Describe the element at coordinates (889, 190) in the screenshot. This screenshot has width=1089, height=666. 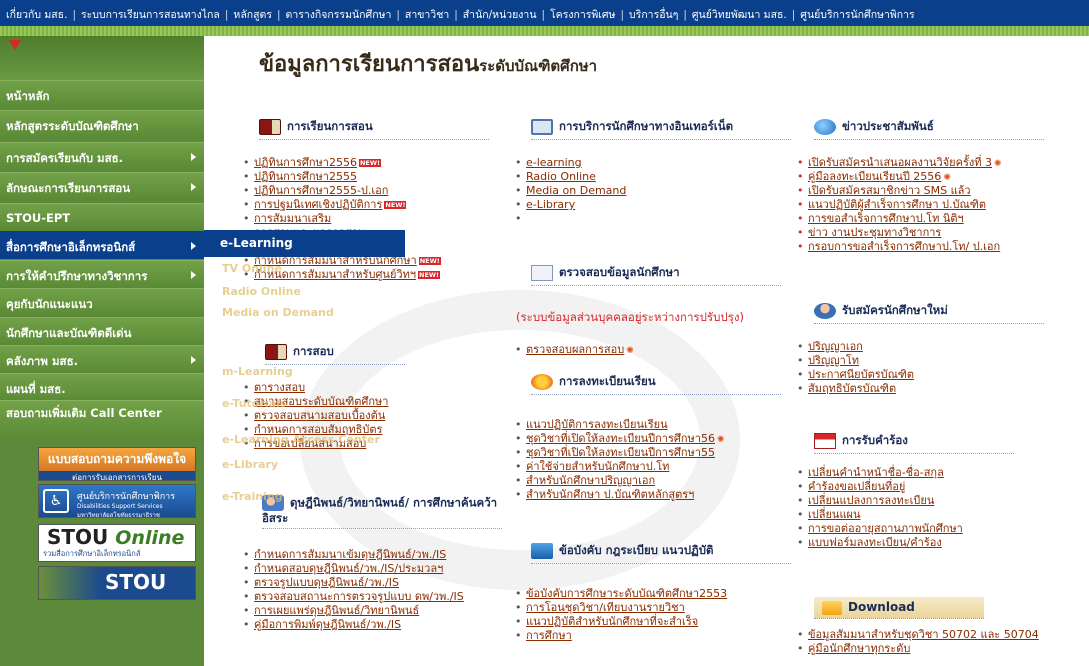
I see `list-link: เปิดรับสมัครสมาชิกข่าว SMS แล้ว` at that location.